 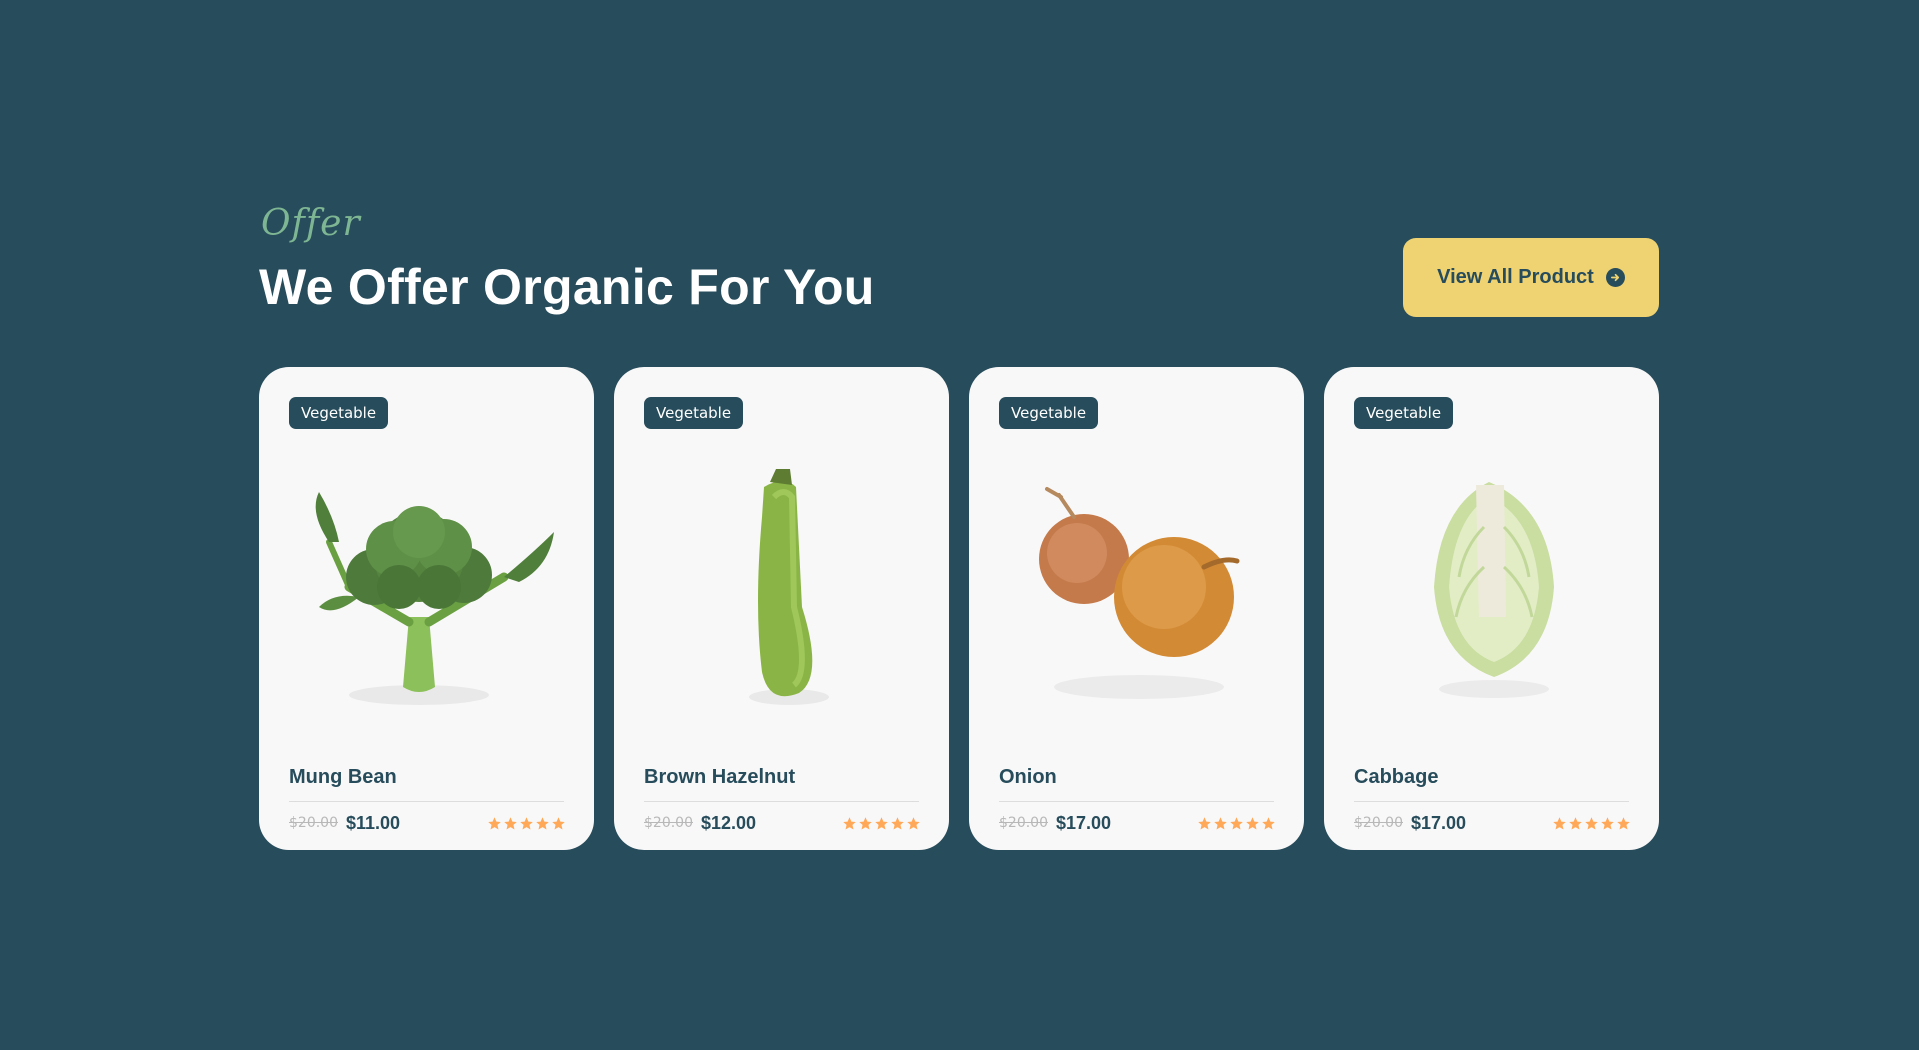 I want to click on view-all-product-label: View All Product, so click(x=1515, y=277).